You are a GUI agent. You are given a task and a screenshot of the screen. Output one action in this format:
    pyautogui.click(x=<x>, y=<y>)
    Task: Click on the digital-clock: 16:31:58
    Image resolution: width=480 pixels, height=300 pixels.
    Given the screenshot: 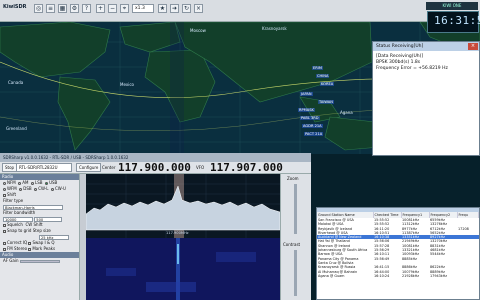 What is the action you would take?
    pyautogui.click(x=453, y=22)
    